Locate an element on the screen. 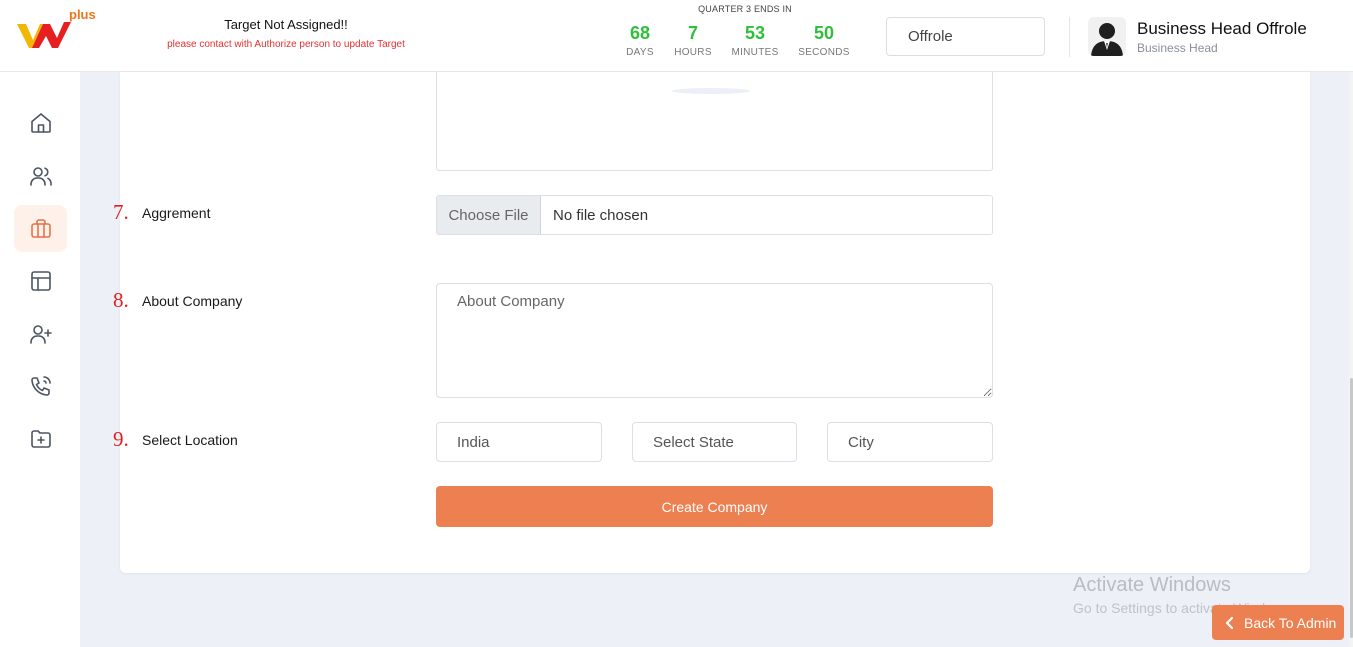 The width and height of the screenshot is (1353, 647). about-company-textarea is located at coordinates (714, 340).